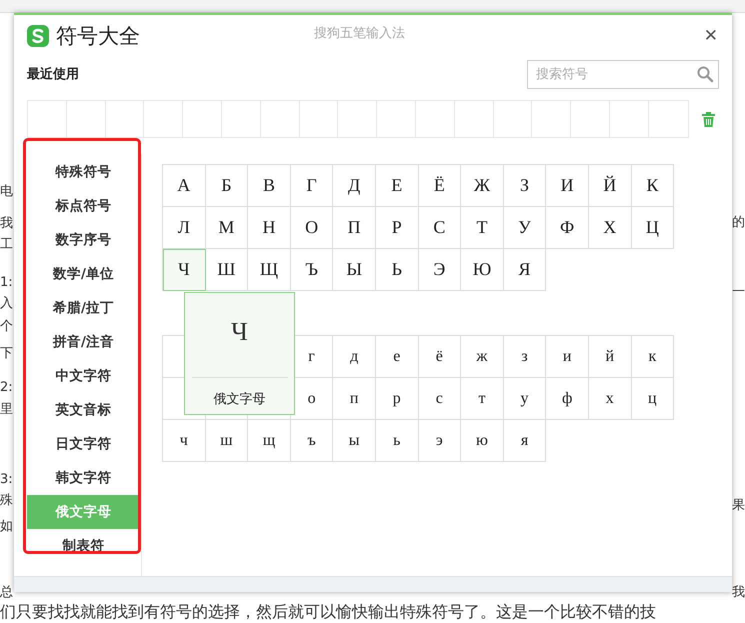 The width and height of the screenshot is (745, 623). What do you see at coordinates (83, 410) in the screenshot?
I see `category-tab: 英文音标` at bounding box center [83, 410].